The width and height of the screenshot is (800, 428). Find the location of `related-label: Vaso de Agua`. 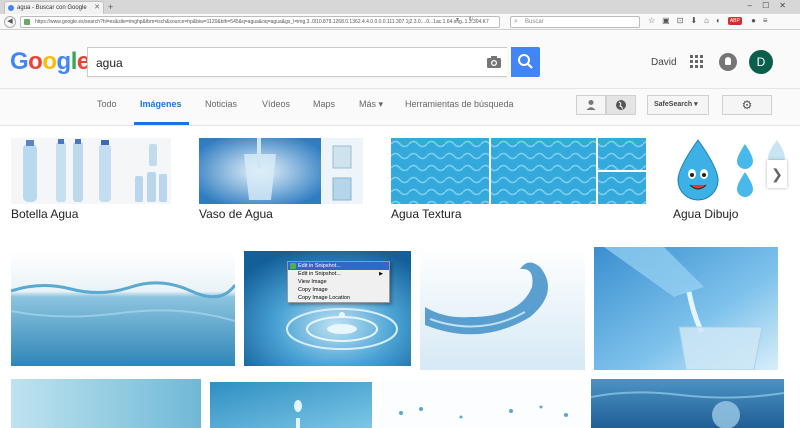

related-label: Vaso de Agua is located at coordinates (236, 214).